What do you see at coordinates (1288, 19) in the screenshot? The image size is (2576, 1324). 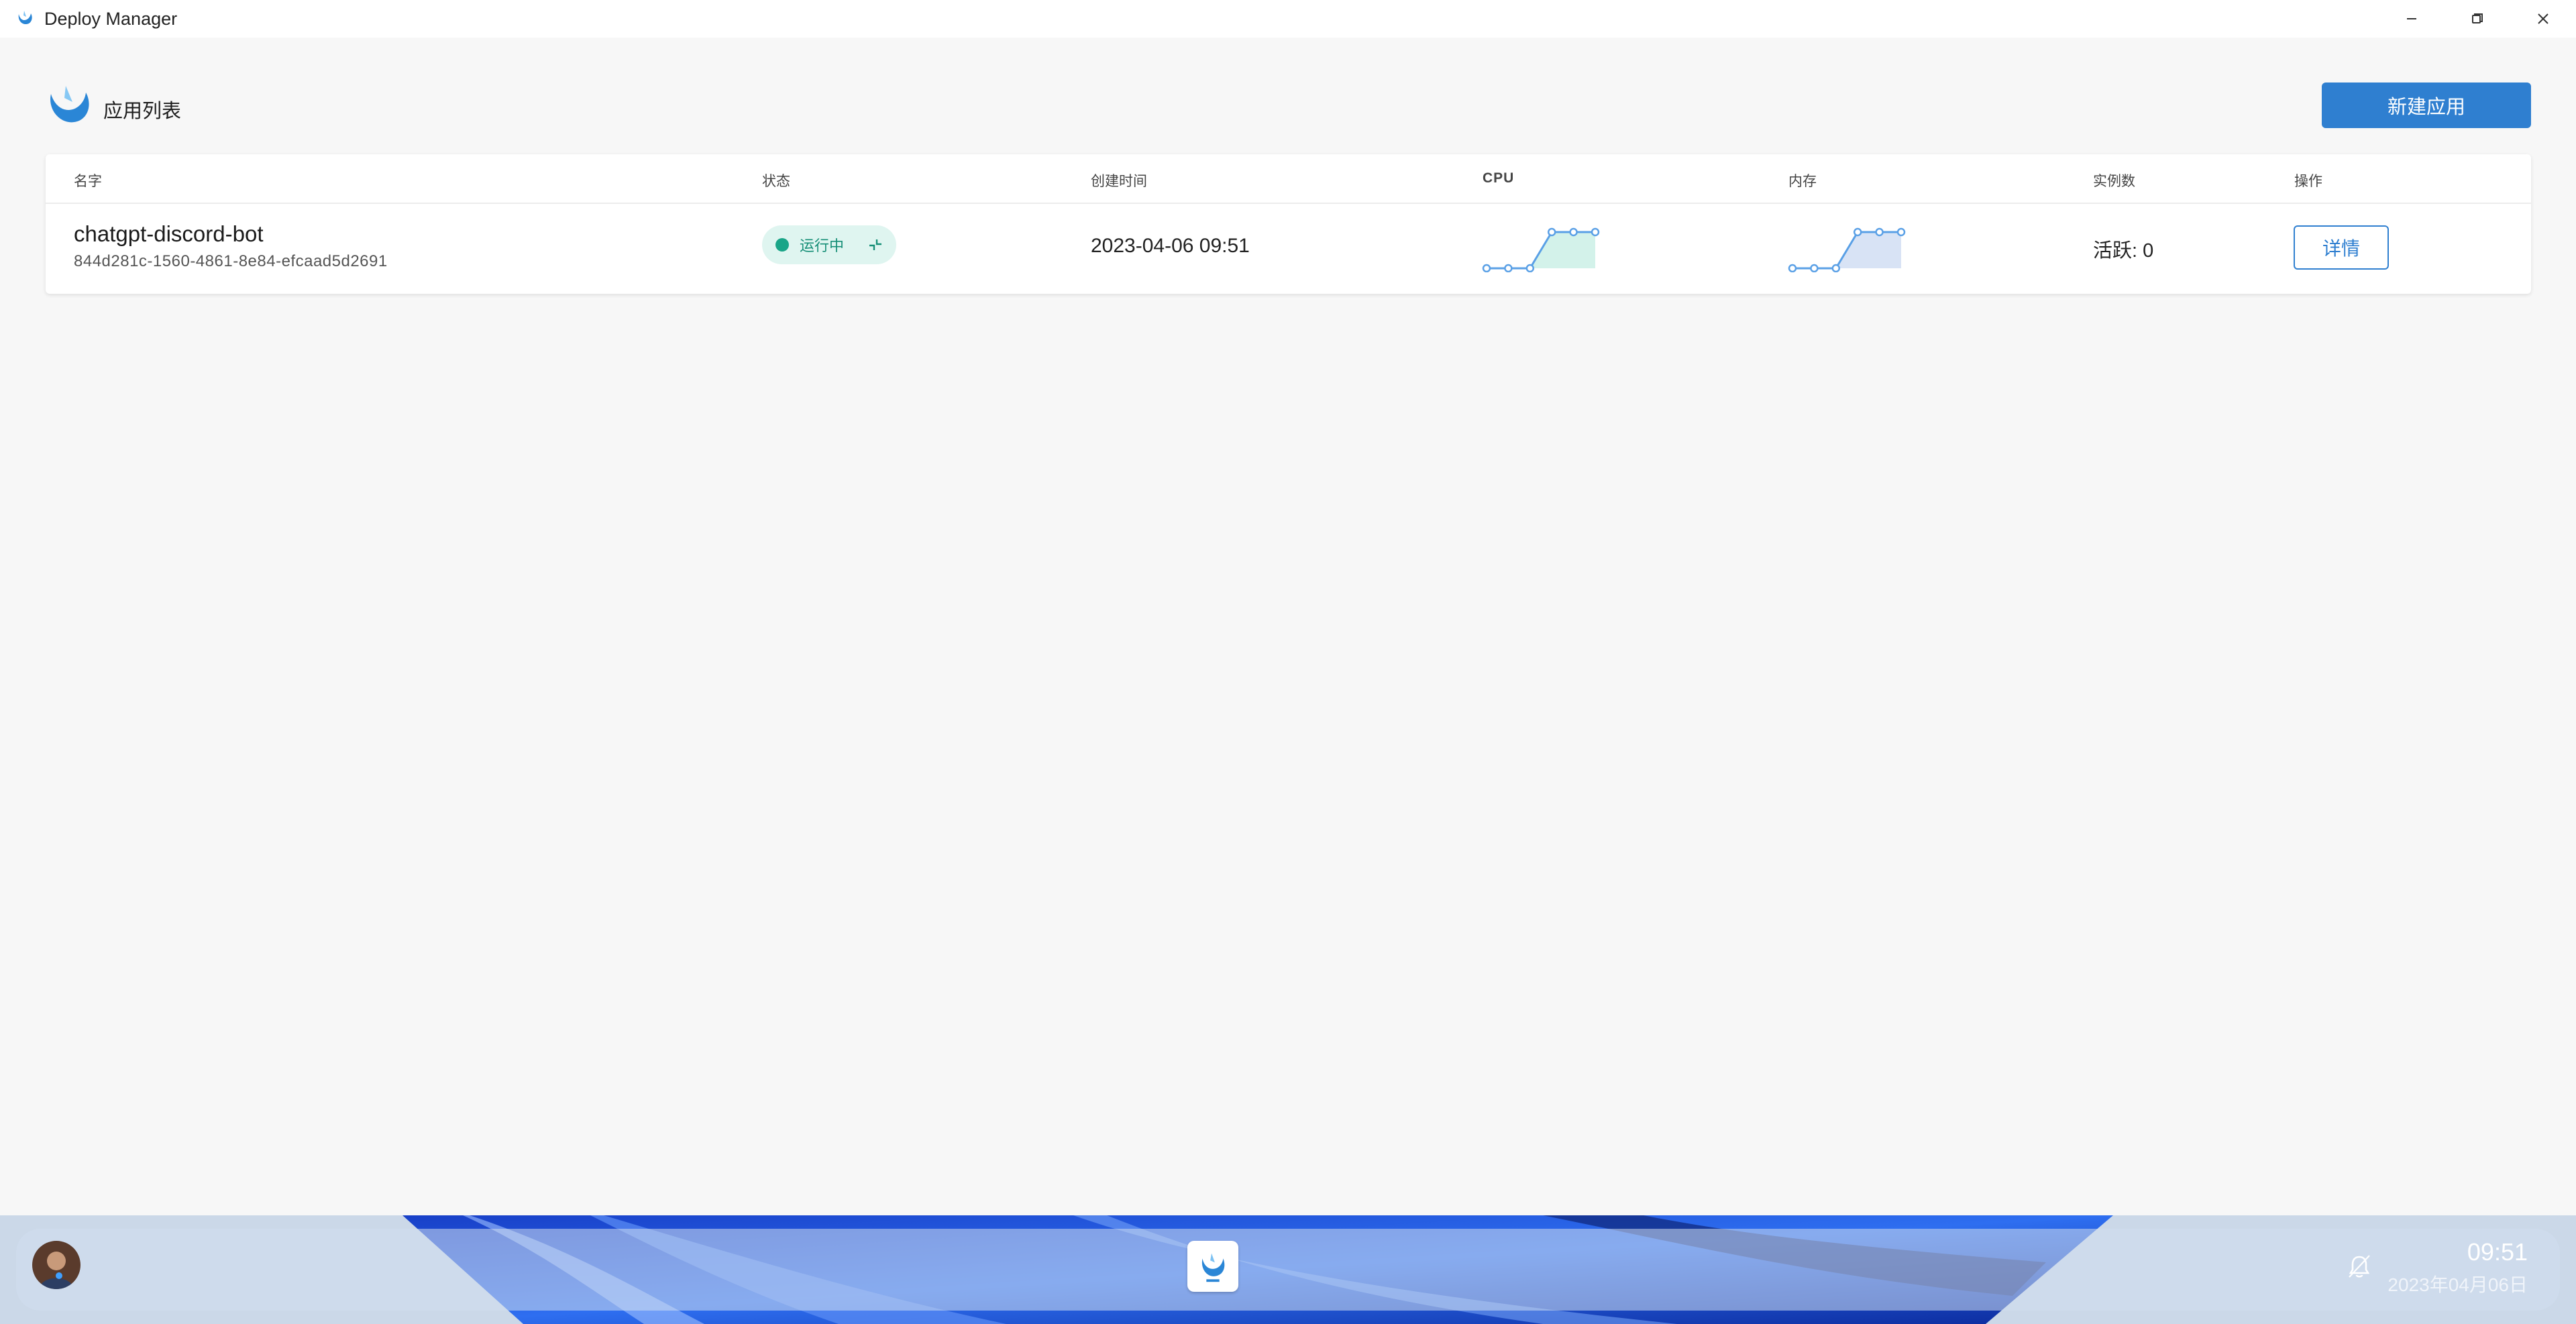 I see `window-titlebar: Deploy Manager` at bounding box center [1288, 19].